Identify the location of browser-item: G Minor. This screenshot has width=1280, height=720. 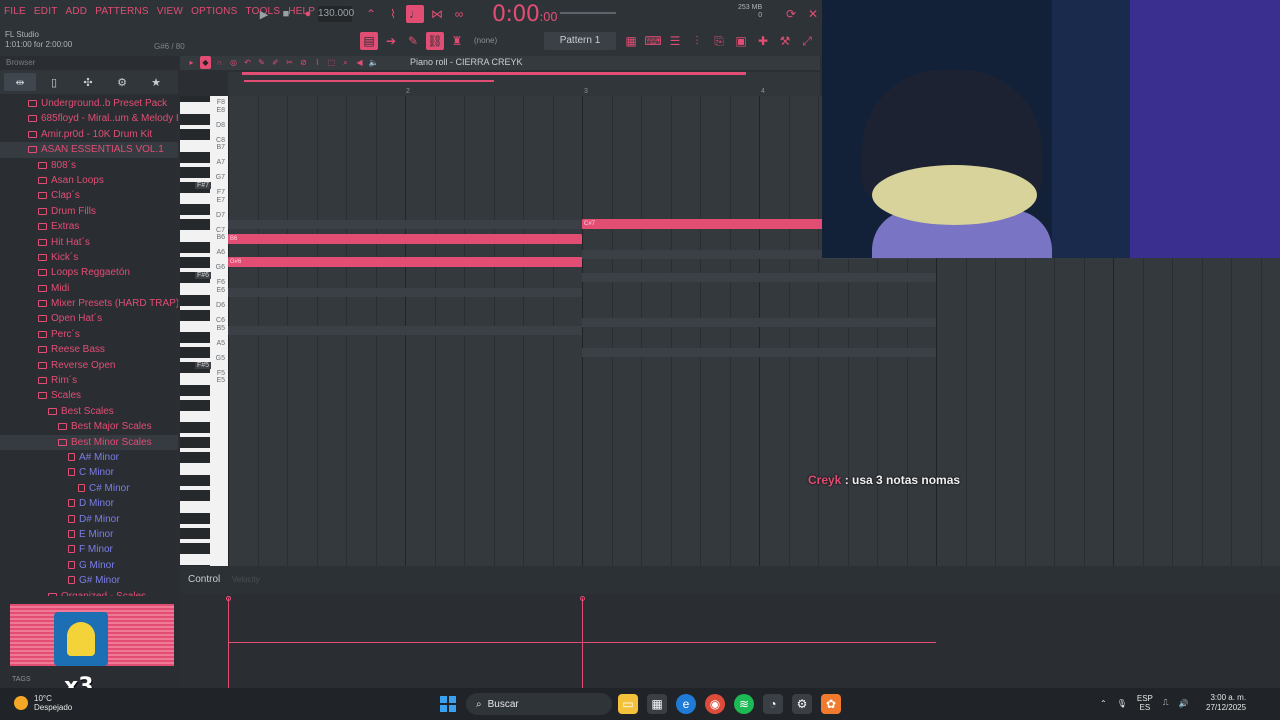
(89, 565).